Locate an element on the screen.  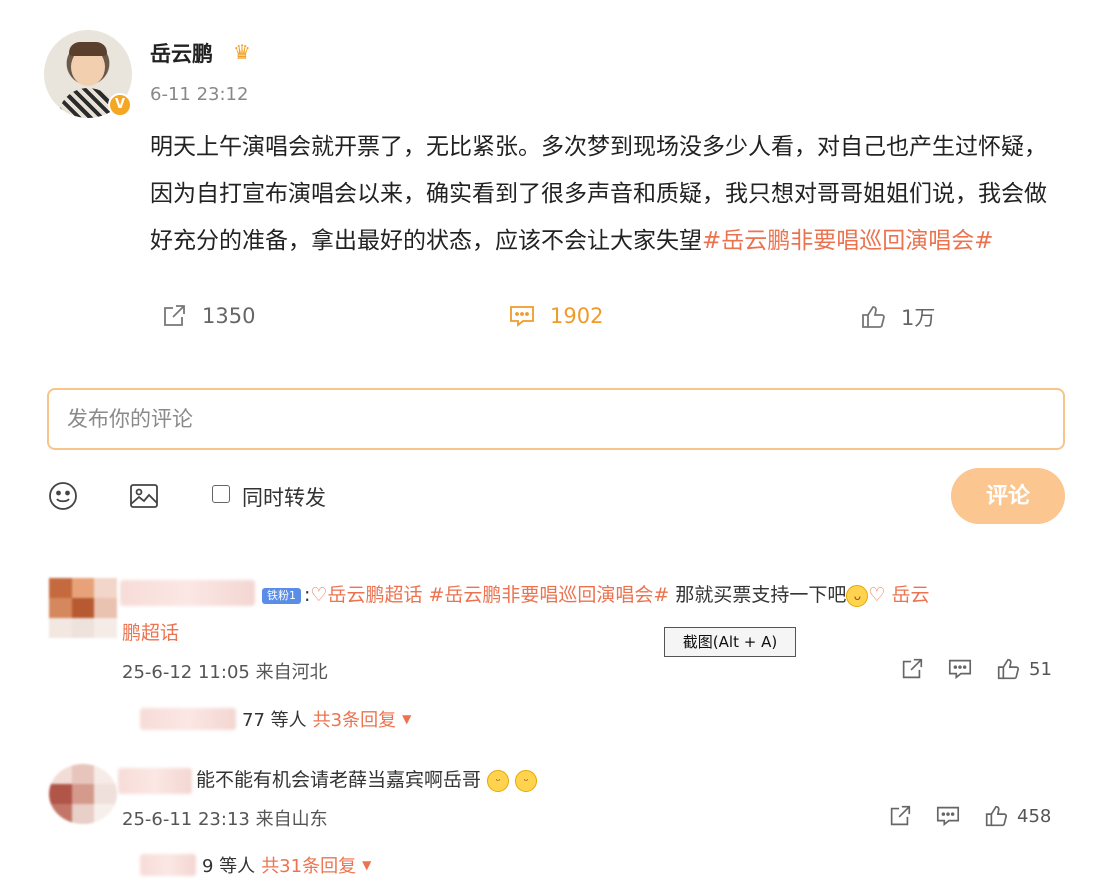
comment-like-button: 51 is located at coordinates (1023, 669).